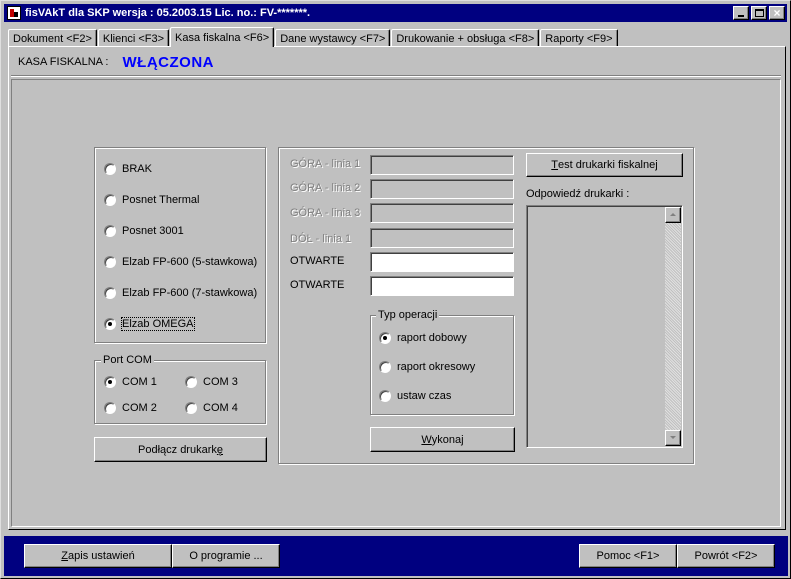 This screenshot has width=791, height=579. I want to click on com3-option: COM 3, so click(211, 382).